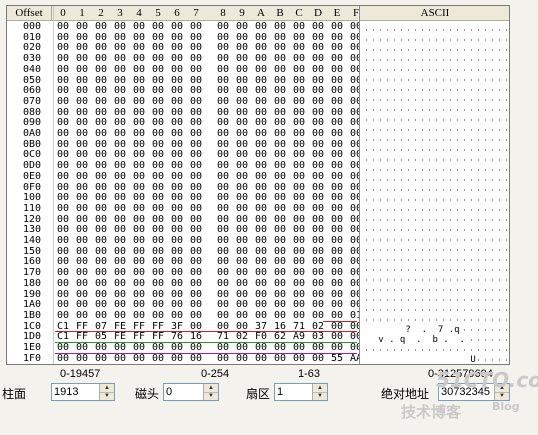  What do you see at coordinates (177, 326) in the screenshot?
I see `hex-byte: 3F` at bounding box center [177, 326].